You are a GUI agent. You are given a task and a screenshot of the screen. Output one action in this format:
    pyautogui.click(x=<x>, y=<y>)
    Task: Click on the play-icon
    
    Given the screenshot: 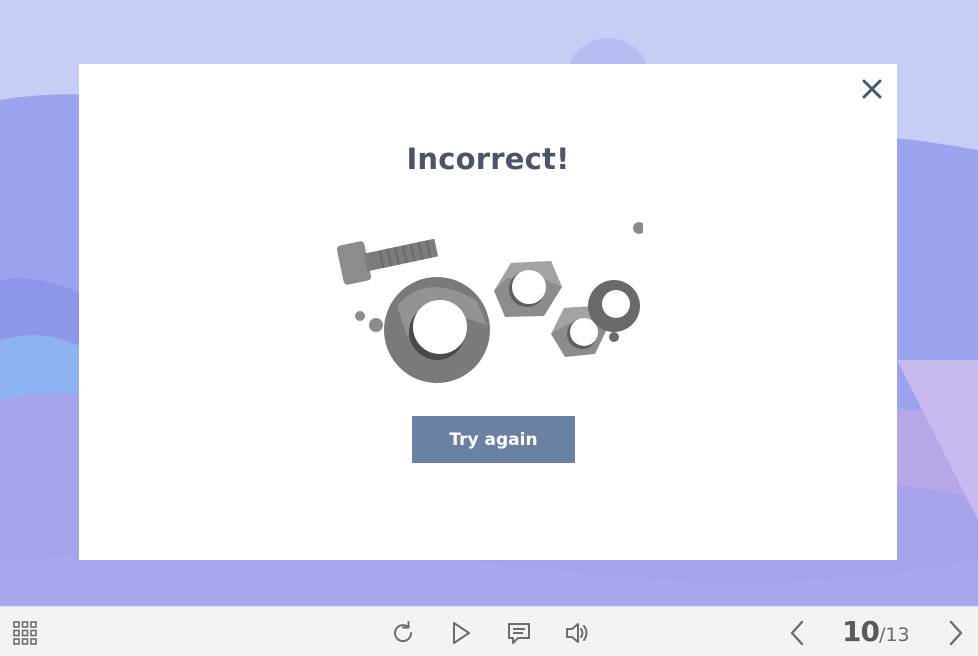 What is the action you would take?
    pyautogui.click(x=462, y=635)
    